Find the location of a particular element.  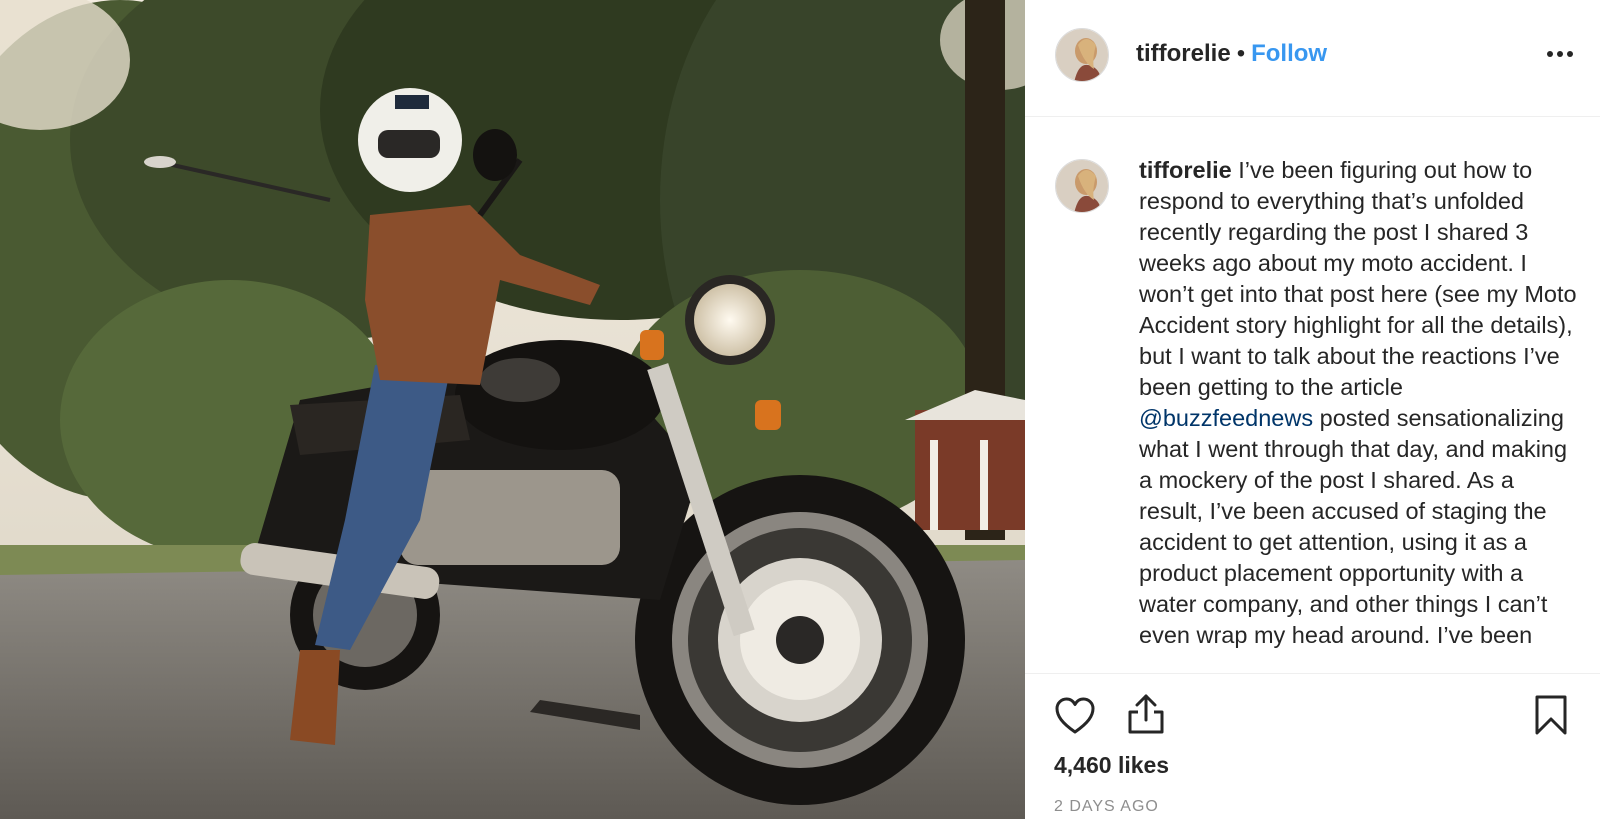

post-actions: 4,460 likes 2 DAYS AGO is located at coordinates (1312, 746).